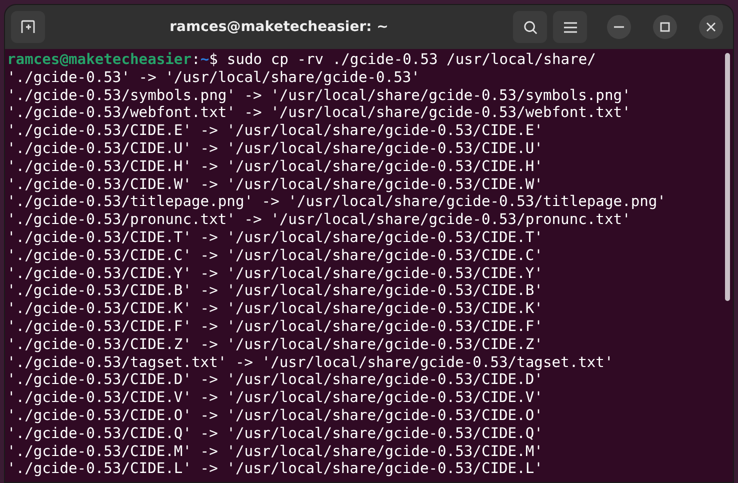 This screenshot has width=738, height=483. Describe the element at coordinates (275, 415) in the screenshot. I see `output-line: './gcide-0.53/CIDE.O' -> '/usr/local/share/gcide-0.53/CIDE.O'` at that location.